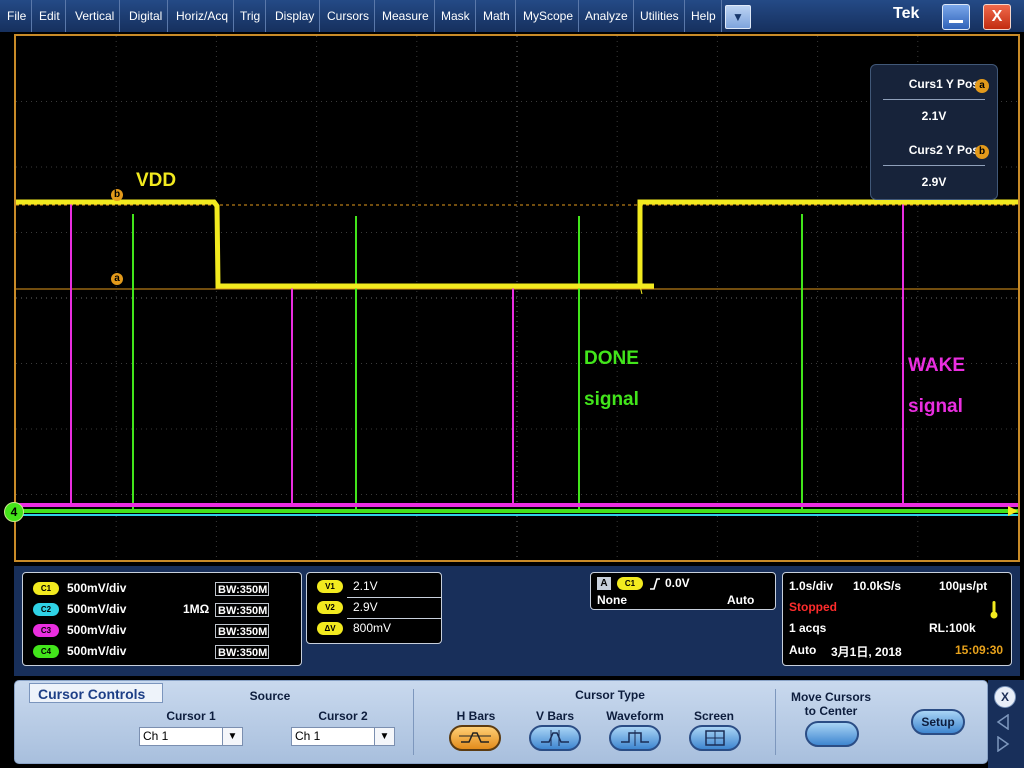 This screenshot has height=768, width=1024. I want to click on delta-v-badge: ΔV, so click(330, 628).